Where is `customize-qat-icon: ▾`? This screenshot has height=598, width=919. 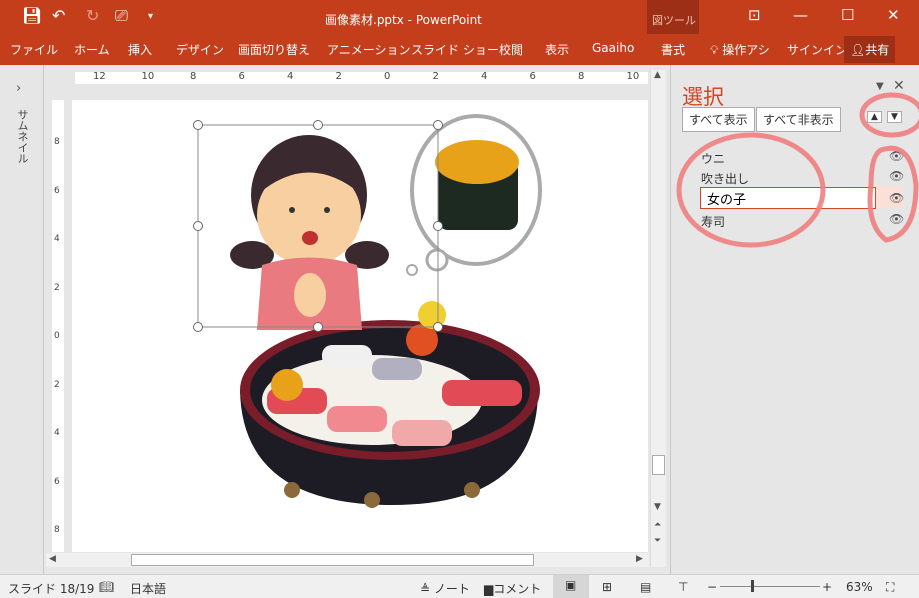
customize-qat-icon: ▾ is located at coordinates (150, 16).